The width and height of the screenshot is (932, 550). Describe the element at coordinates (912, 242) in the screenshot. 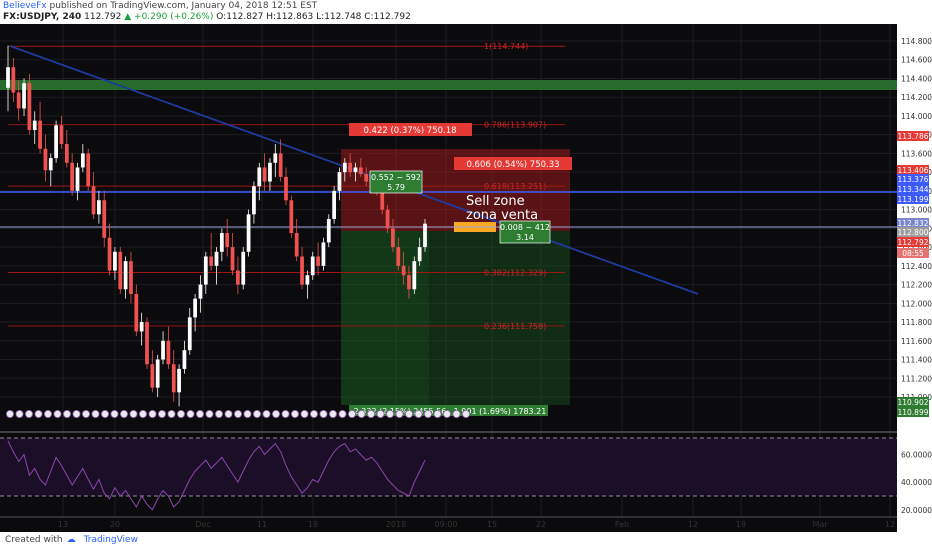

I see `price-label-text: 112.792` at that location.